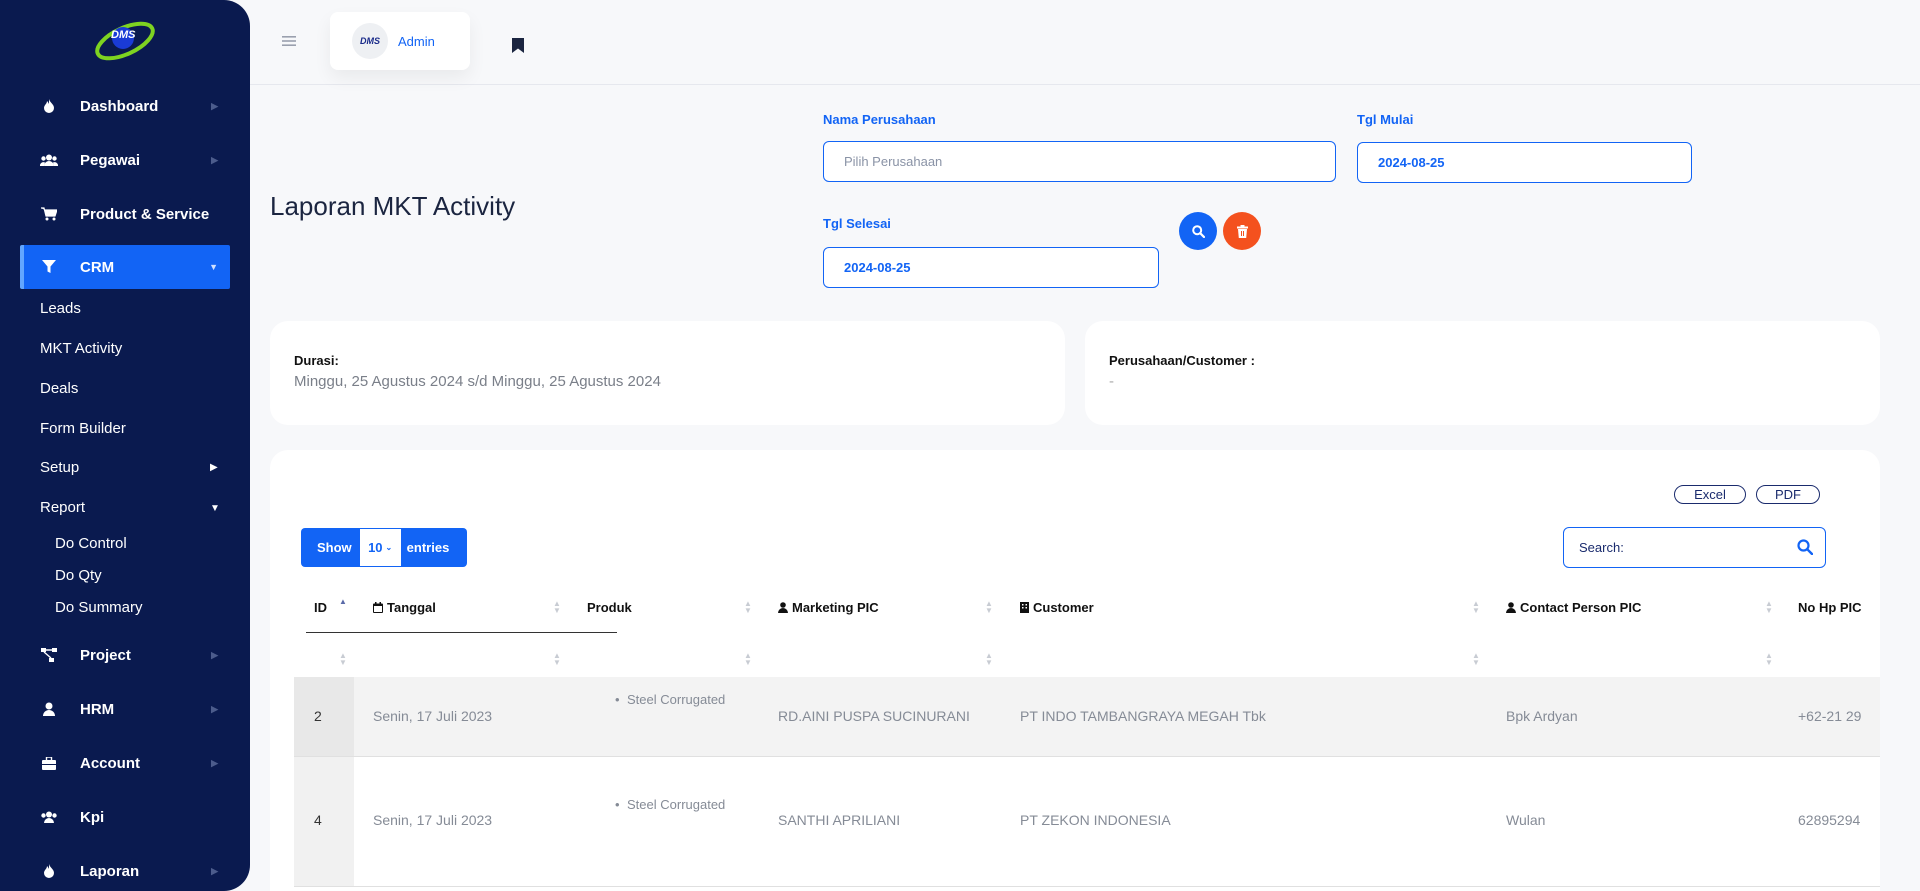 Image resolution: width=1920 pixels, height=891 pixels. Describe the element at coordinates (78, 575) in the screenshot. I see `sidebar-sub-do-qty: Do Qty` at that location.